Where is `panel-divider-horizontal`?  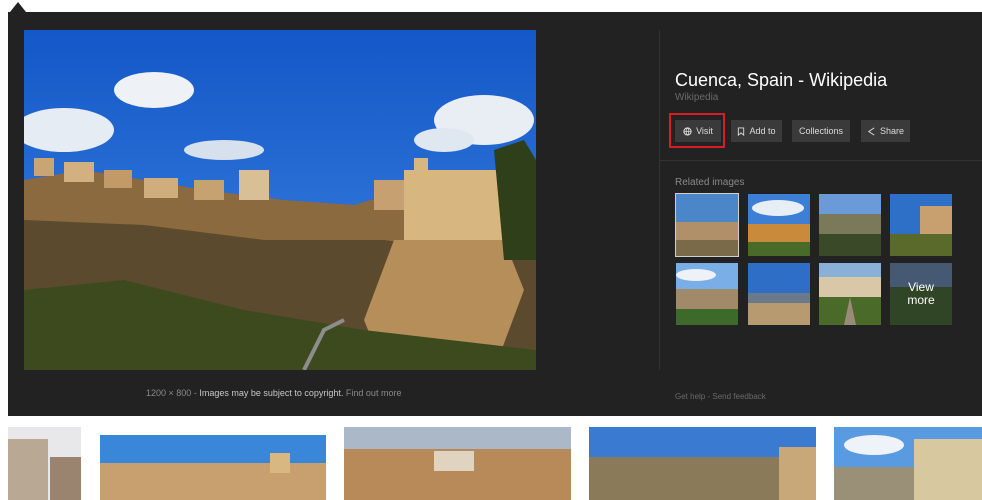 panel-divider-horizontal is located at coordinates (821, 160).